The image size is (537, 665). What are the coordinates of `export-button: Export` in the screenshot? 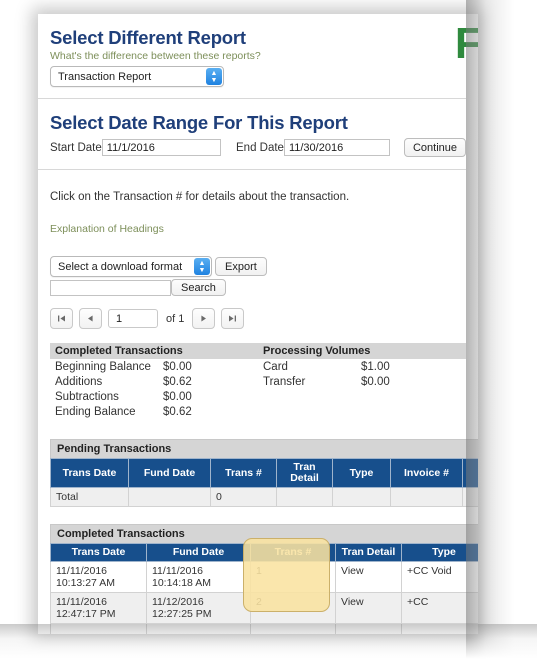 It's located at (241, 266).